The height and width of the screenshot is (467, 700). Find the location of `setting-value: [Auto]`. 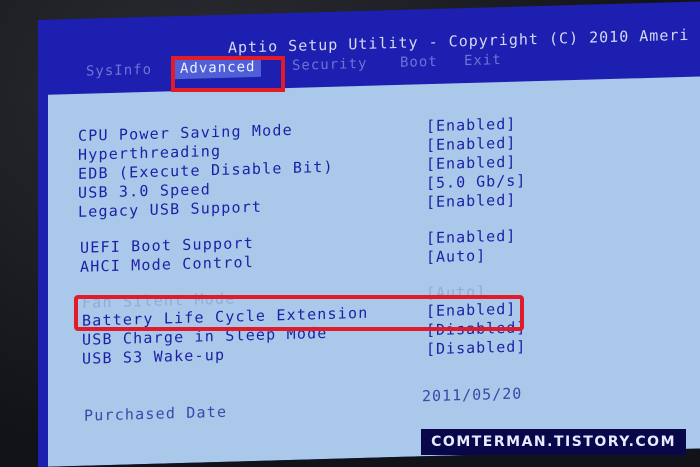

setting-value: [Auto] is located at coordinates (456, 256).